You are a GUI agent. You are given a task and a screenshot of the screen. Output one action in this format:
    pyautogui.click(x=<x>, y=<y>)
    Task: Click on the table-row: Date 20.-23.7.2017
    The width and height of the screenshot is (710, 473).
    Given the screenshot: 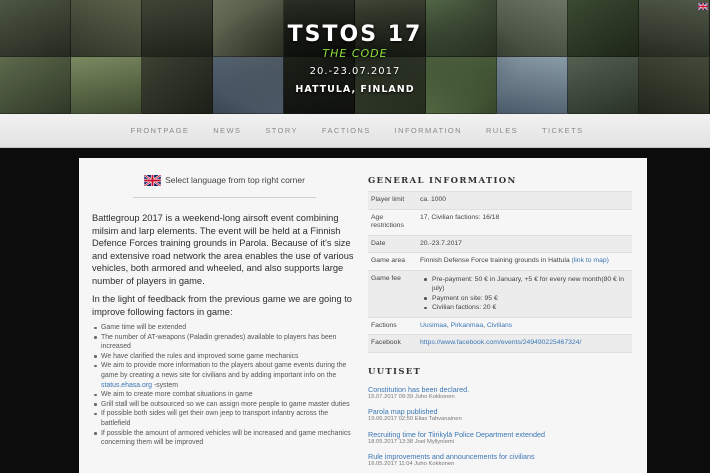 What is the action you would take?
    pyautogui.click(x=500, y=244)
    